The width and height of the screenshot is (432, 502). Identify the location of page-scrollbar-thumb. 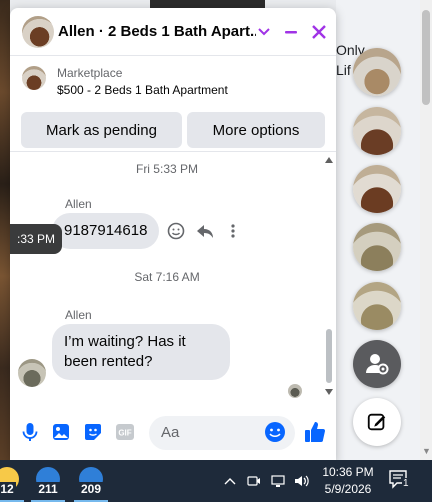
(426, 57).